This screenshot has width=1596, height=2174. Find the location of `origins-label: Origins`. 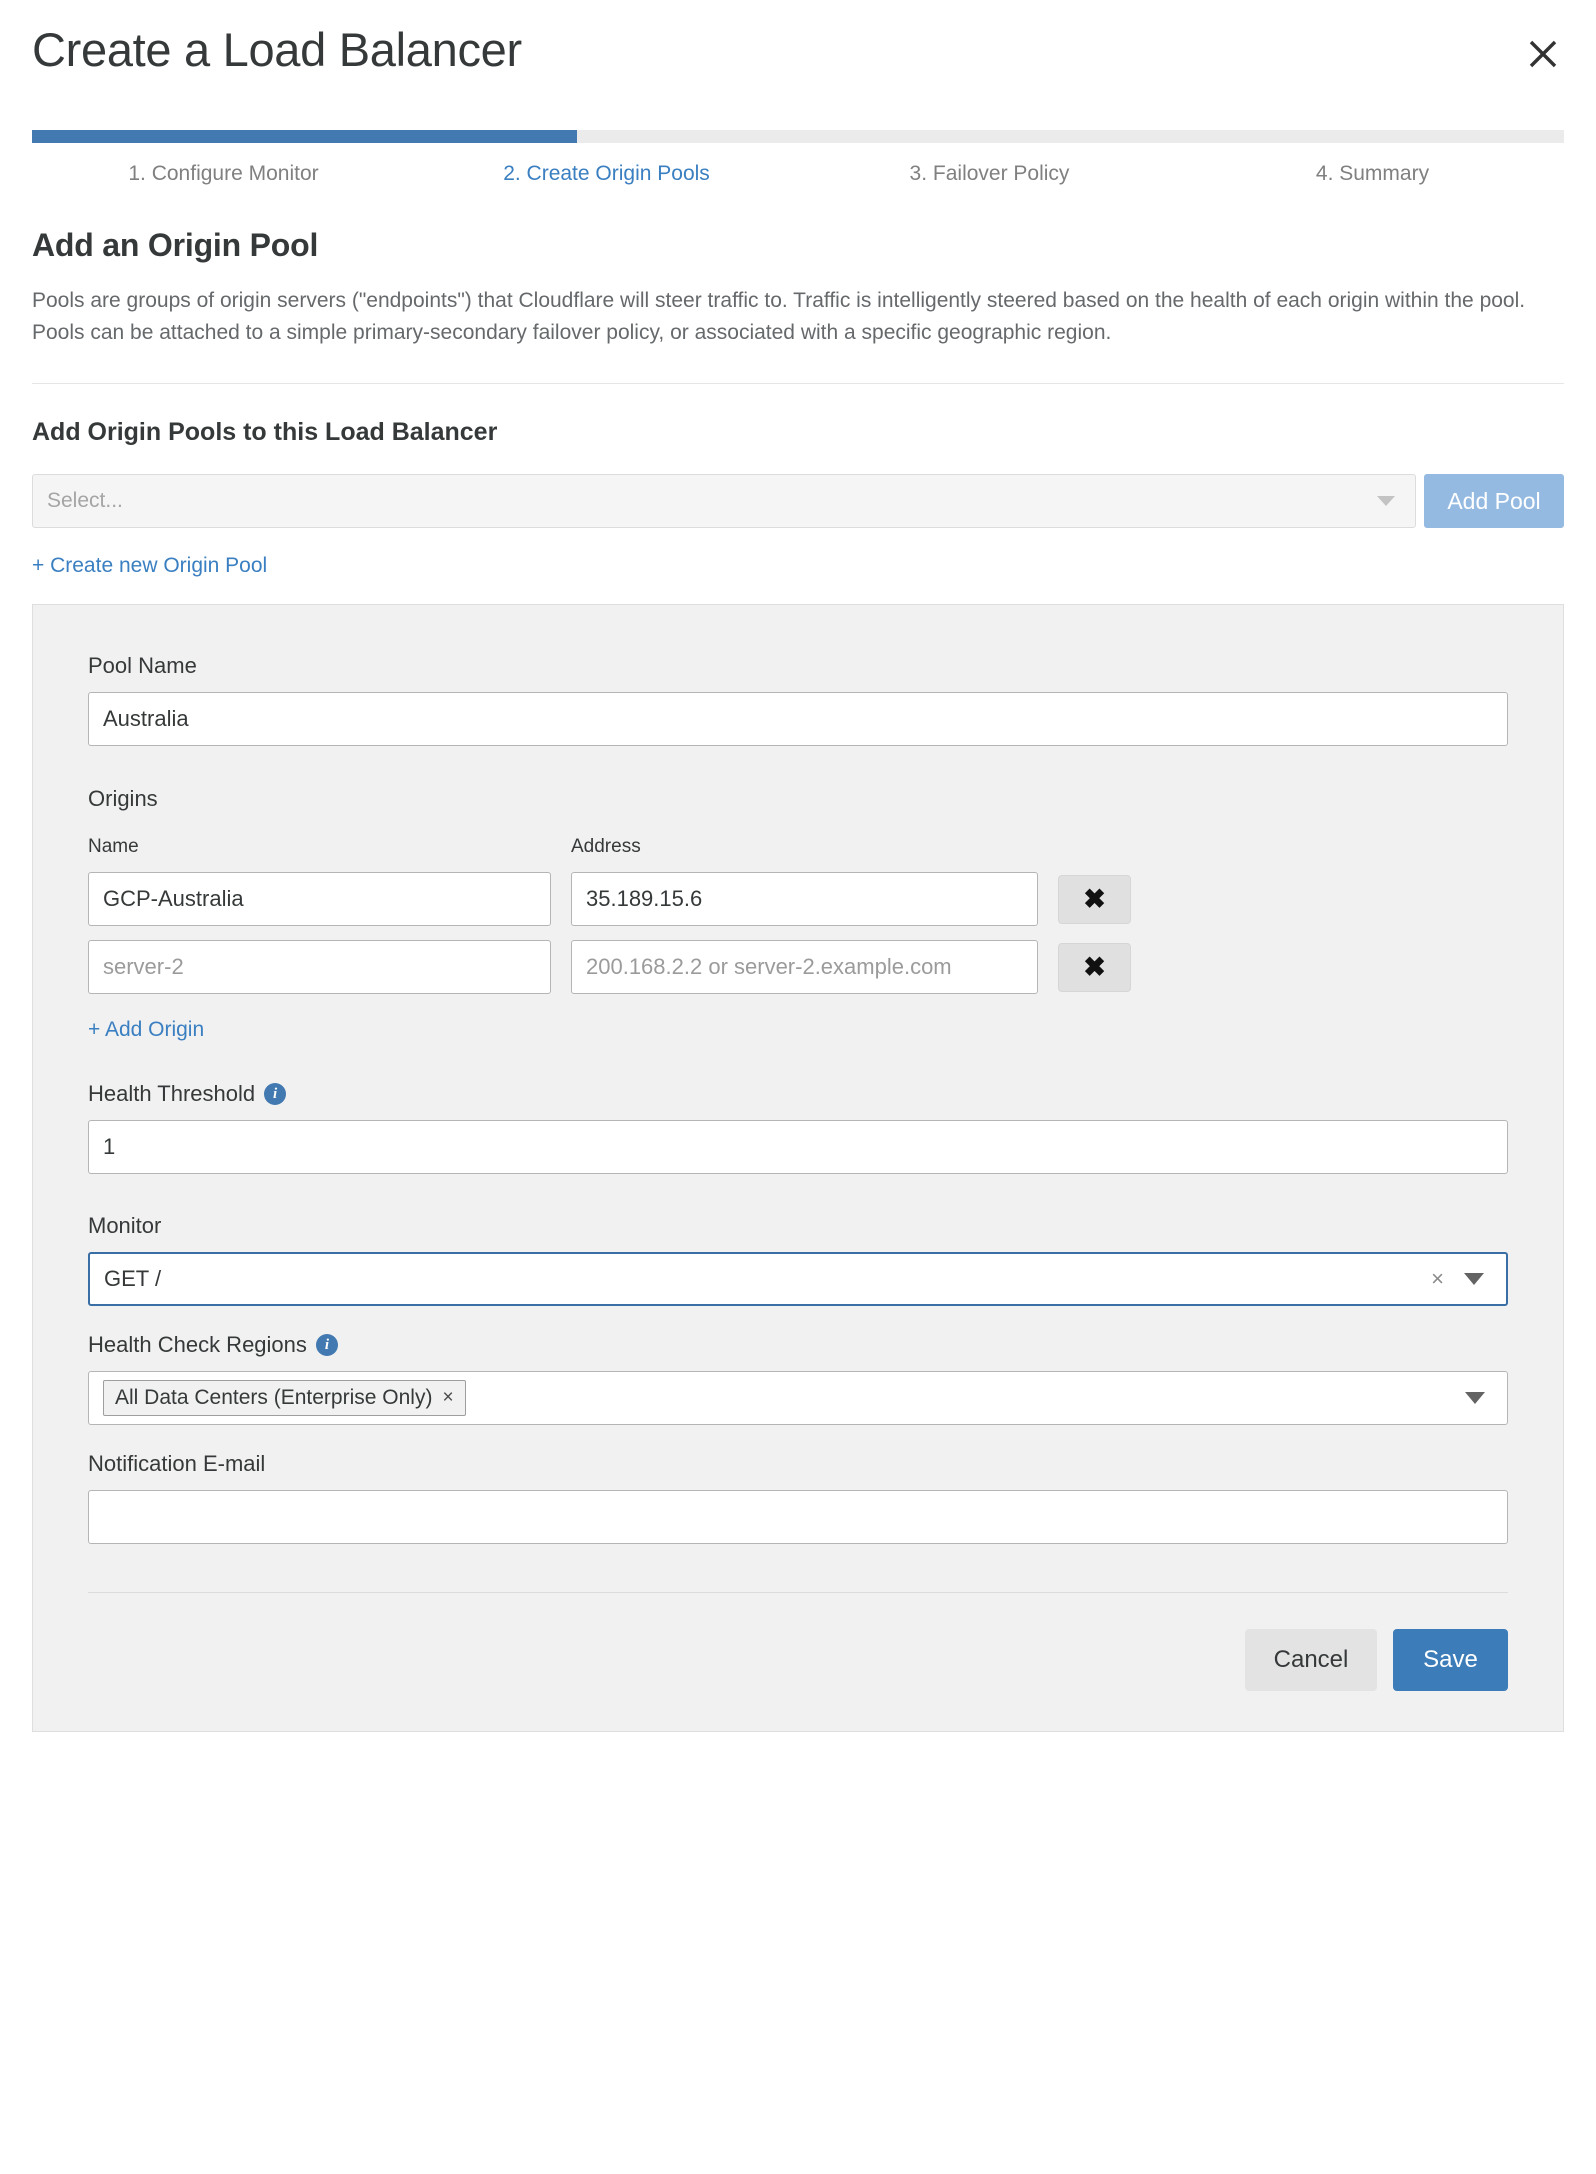

origins-label: Origins is located at coordinates (123, 799).